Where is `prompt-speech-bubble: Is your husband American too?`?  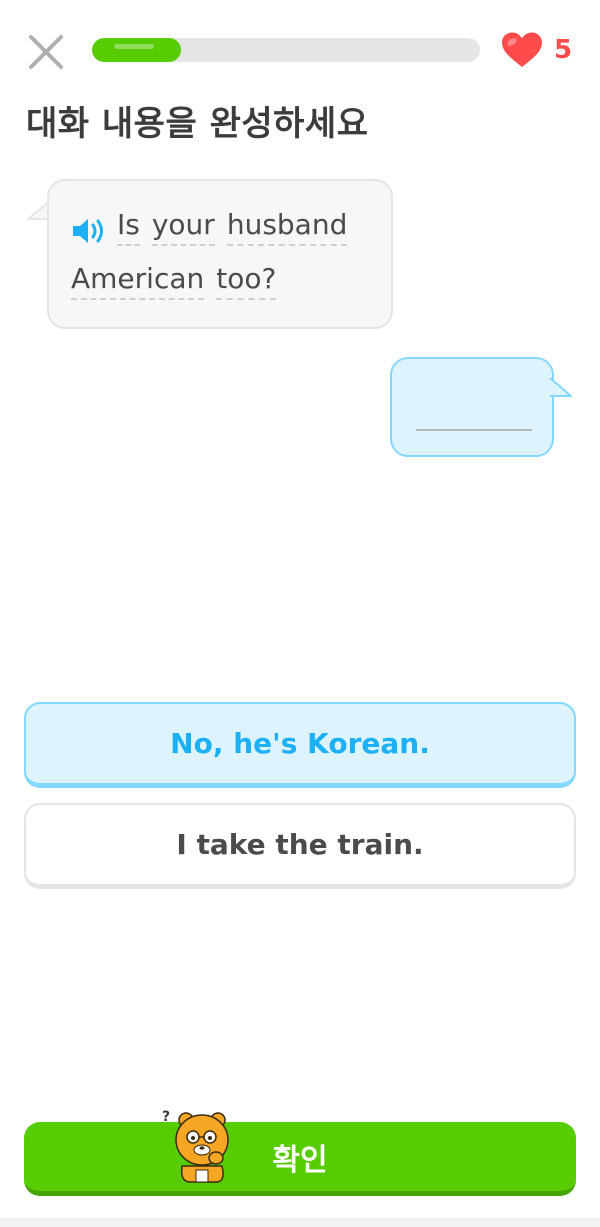 prompt-speech-bubble: Is your husband American too? is located at coordinates (220, 254).